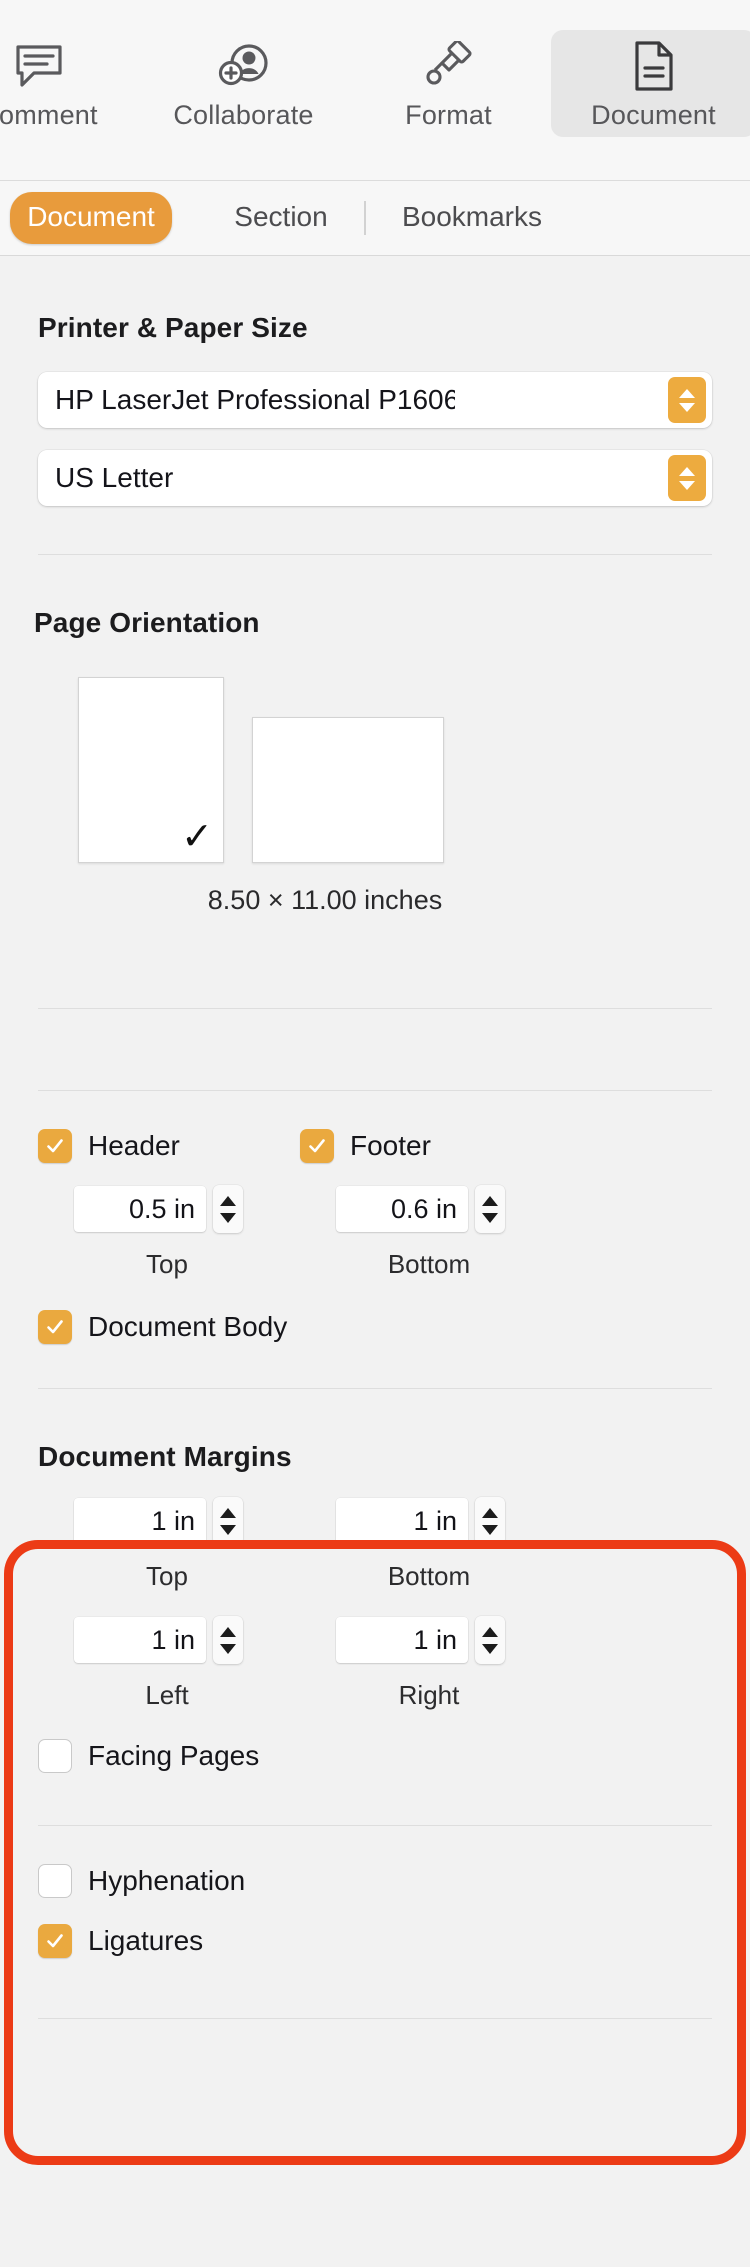 The image size is (750, 2267). I want to click on header-sublabel: Top, so click(167, 1264).